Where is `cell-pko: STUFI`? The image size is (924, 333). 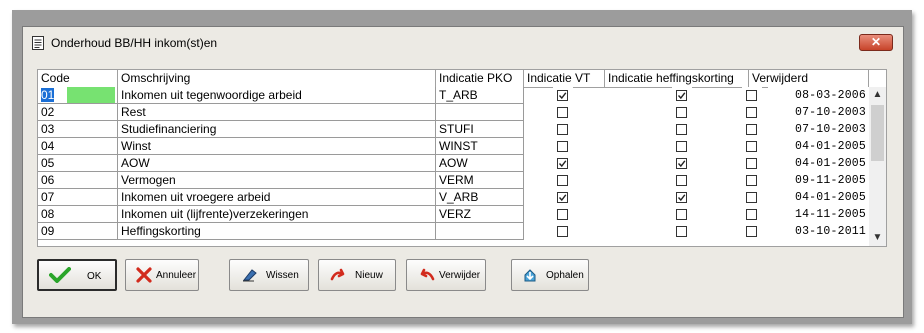 cell-pko: STUFI is located at coordinates (480, 129).